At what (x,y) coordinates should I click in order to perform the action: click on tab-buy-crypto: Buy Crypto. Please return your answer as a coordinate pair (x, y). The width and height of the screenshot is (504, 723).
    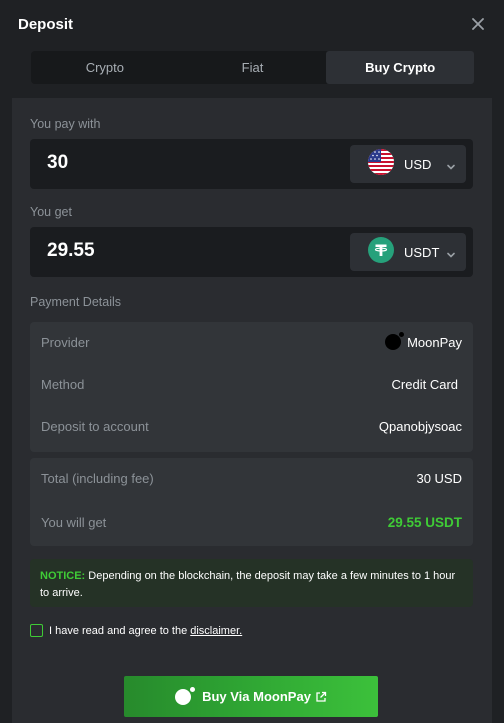
    Looking at the image, I should click on (400, 67).